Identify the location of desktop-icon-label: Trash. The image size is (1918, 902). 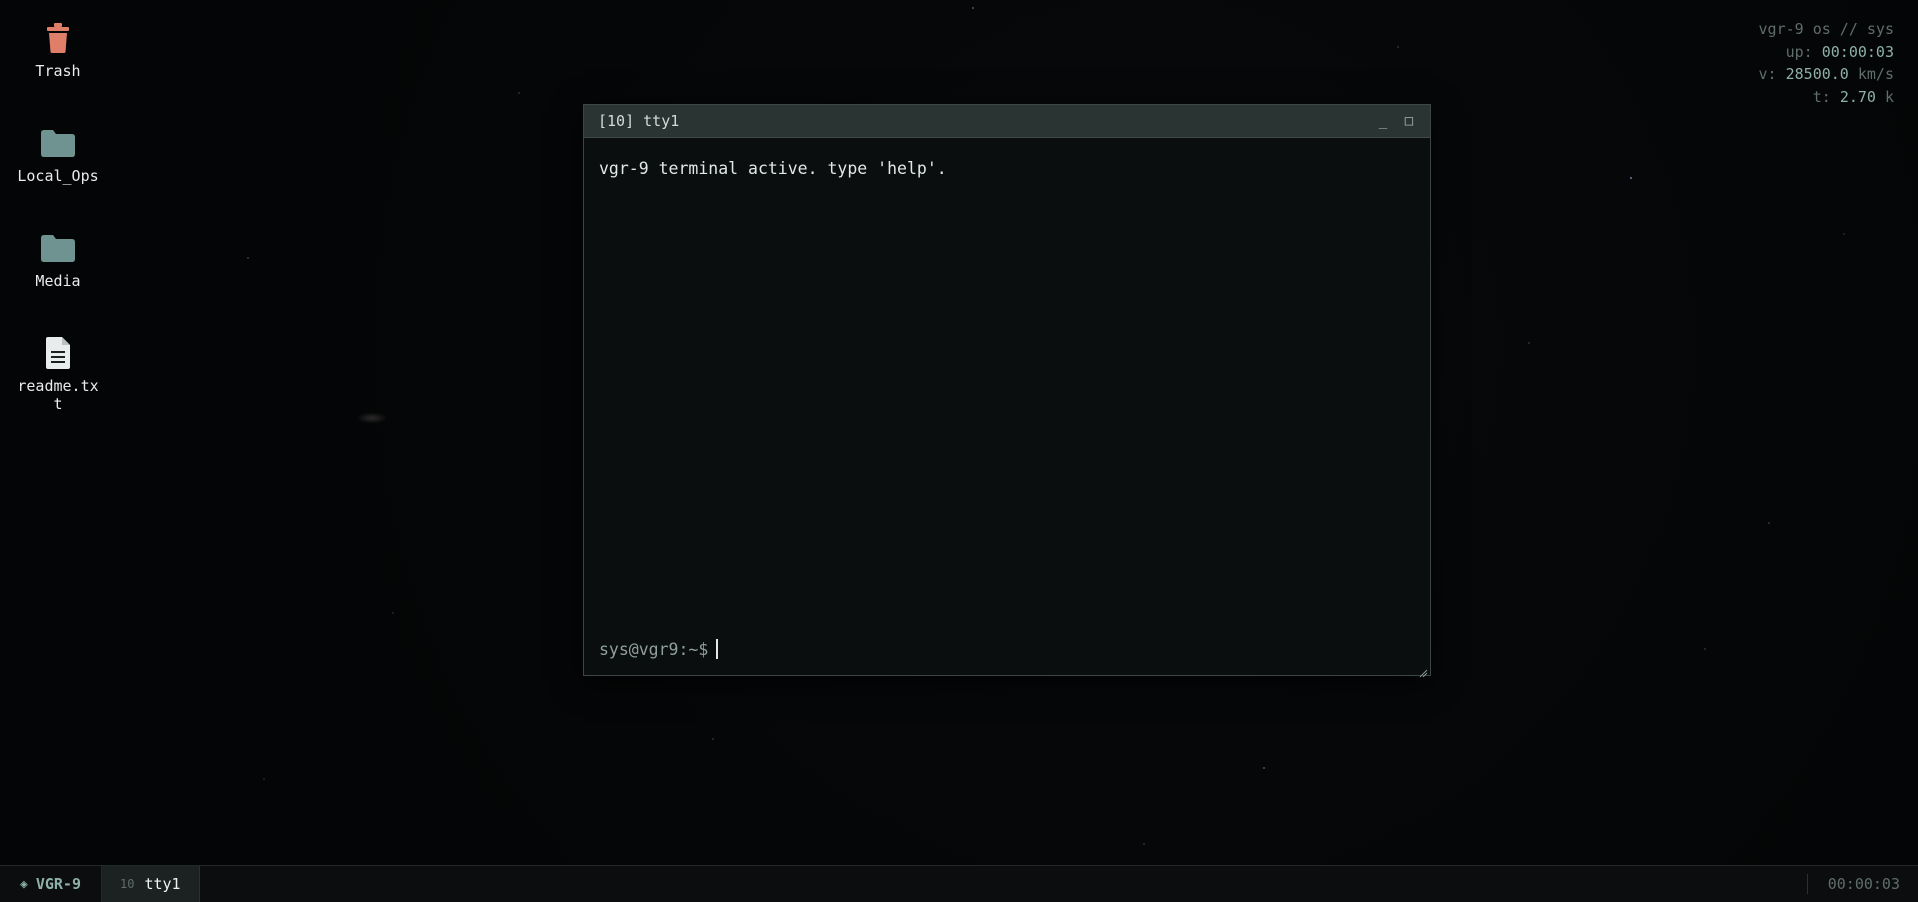
(58, 71).